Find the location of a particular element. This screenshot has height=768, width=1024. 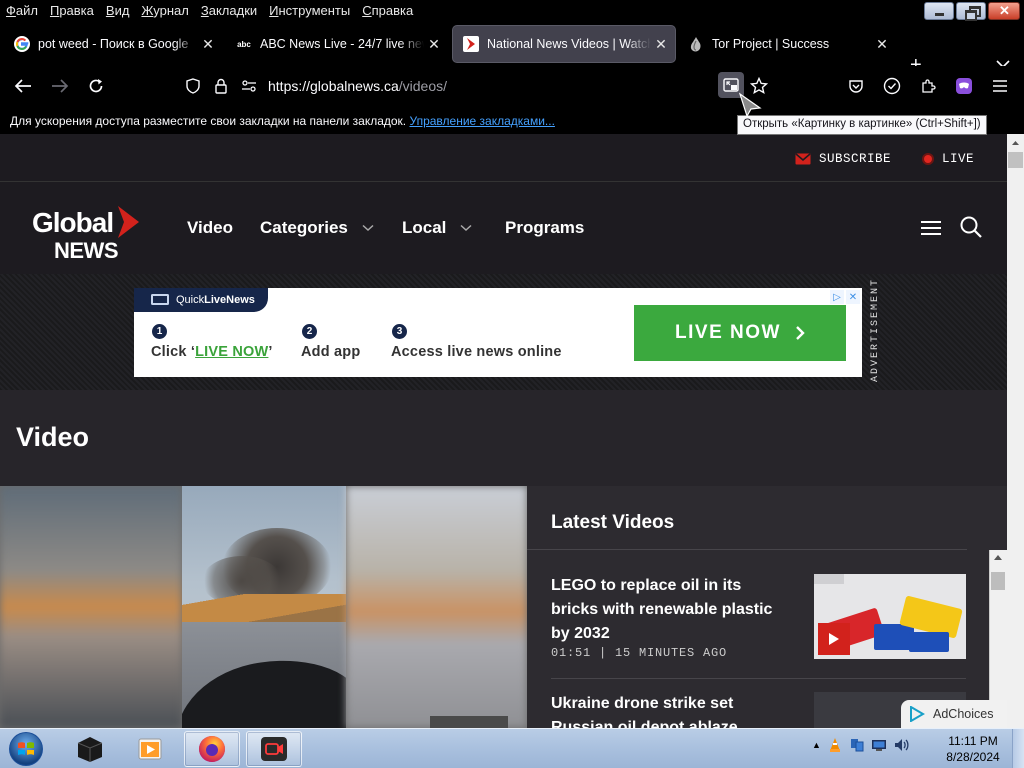

menu-file: Файл is located at coordinates (22, 10).